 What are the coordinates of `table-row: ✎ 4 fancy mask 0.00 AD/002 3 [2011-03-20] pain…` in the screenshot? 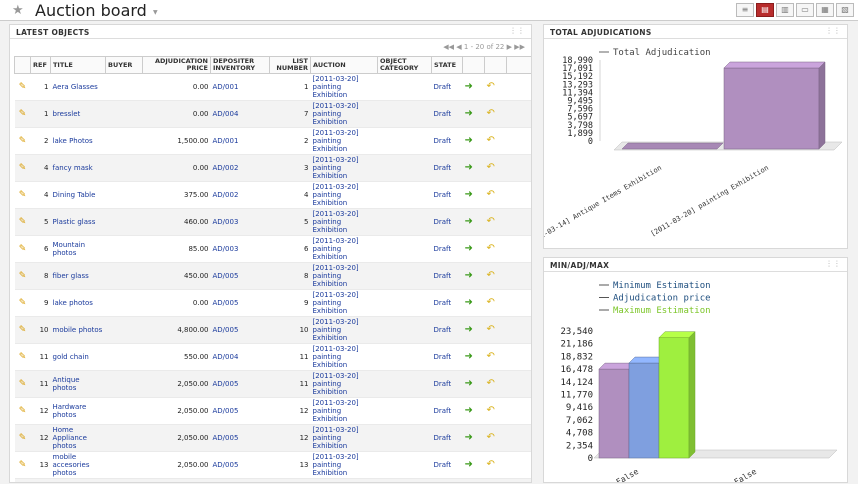 It's located at (272, 168).